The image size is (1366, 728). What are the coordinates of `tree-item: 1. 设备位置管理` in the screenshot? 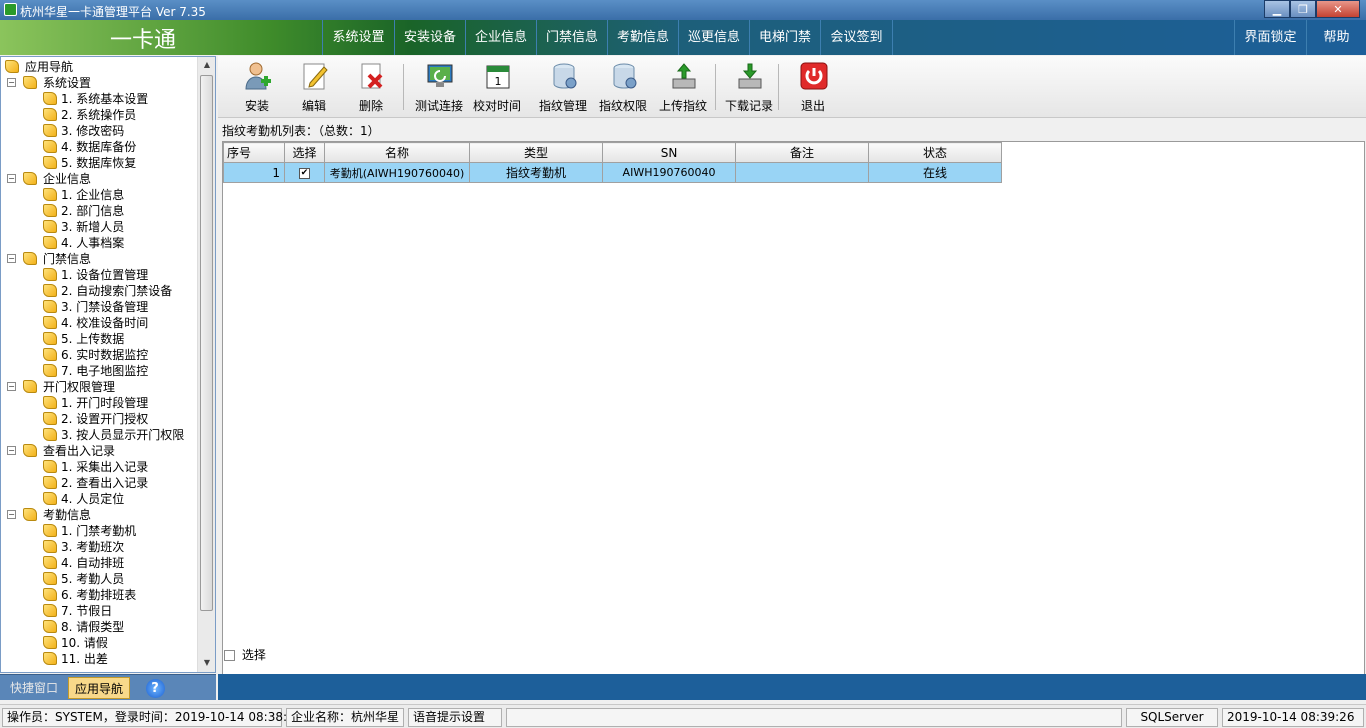 It's located at (95, 275).